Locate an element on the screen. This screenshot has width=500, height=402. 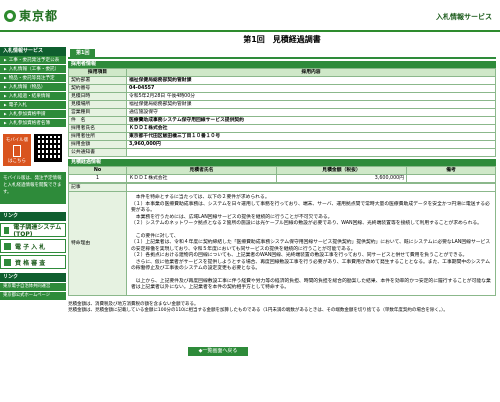
sidebar-item-buppin-yotei: 物品・委託等発注予定 is located at coordinates (33, 78).